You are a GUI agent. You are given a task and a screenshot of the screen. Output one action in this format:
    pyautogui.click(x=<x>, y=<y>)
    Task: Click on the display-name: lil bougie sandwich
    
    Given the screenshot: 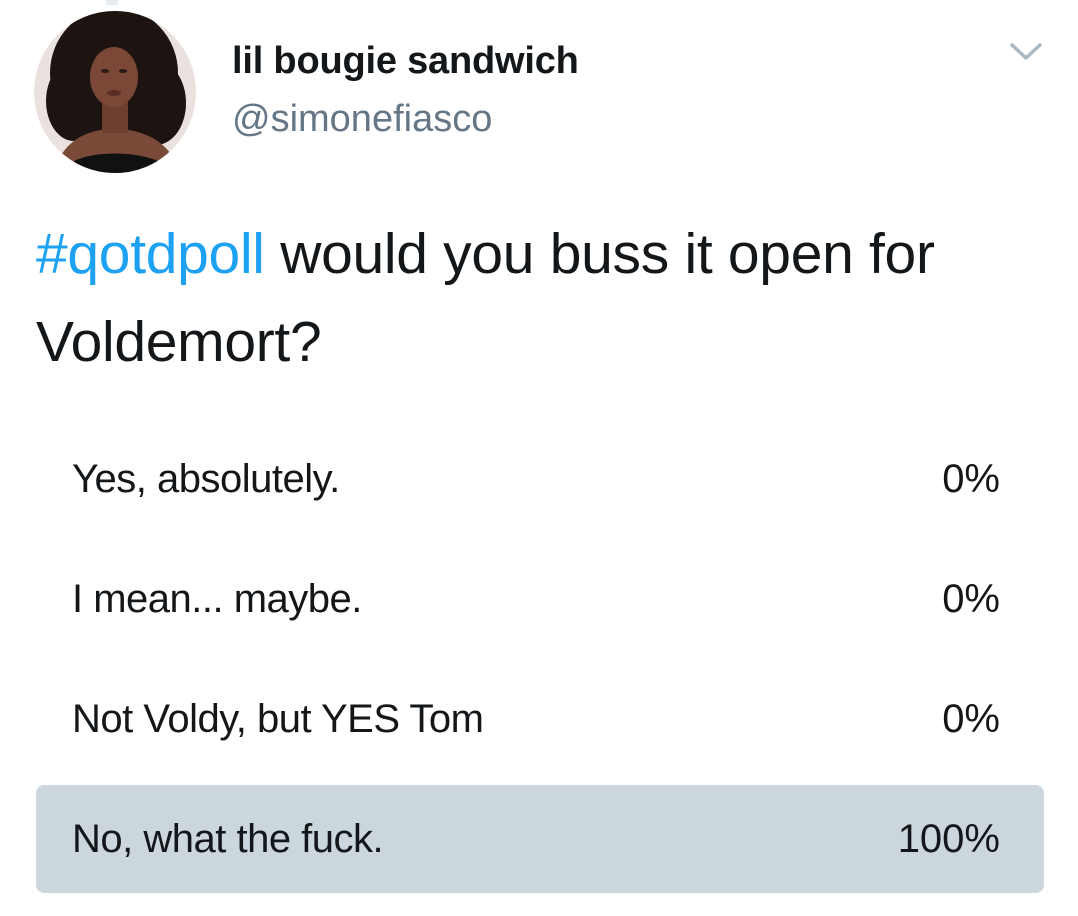 What is the action you would take?
    pyautogui.click(x=405, y=61)
    